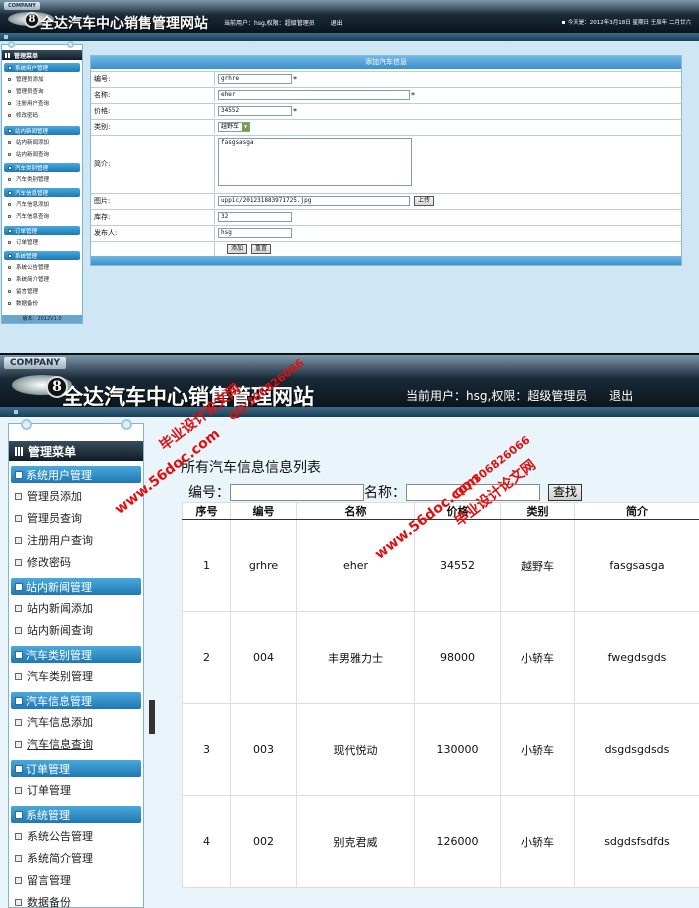 The image size is (699, 908). I want to click on menu-group-label: 汽车信息管理, so click(32, 193).